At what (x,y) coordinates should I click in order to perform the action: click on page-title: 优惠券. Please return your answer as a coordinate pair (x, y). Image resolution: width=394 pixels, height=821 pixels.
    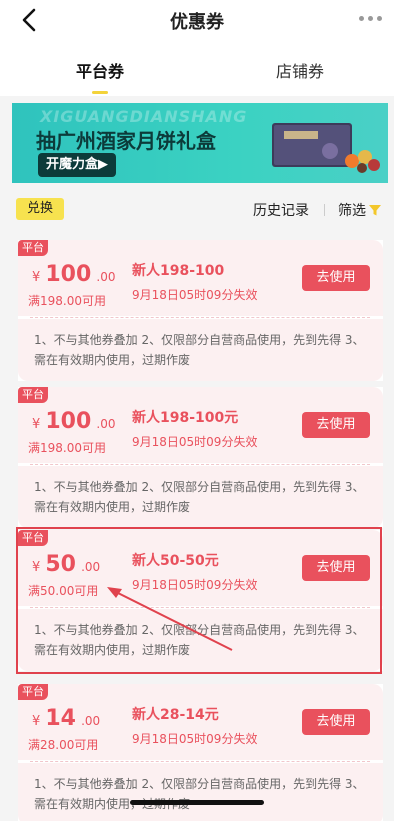
    Looking at the image, I should click on (197, 22).